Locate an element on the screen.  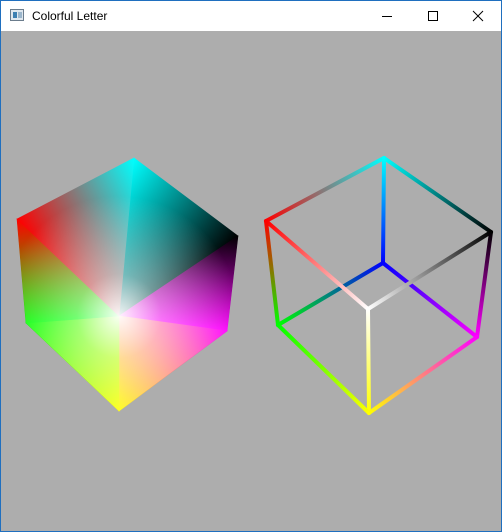
wire-edge-red-cyan is located at coordinates (325, 189).